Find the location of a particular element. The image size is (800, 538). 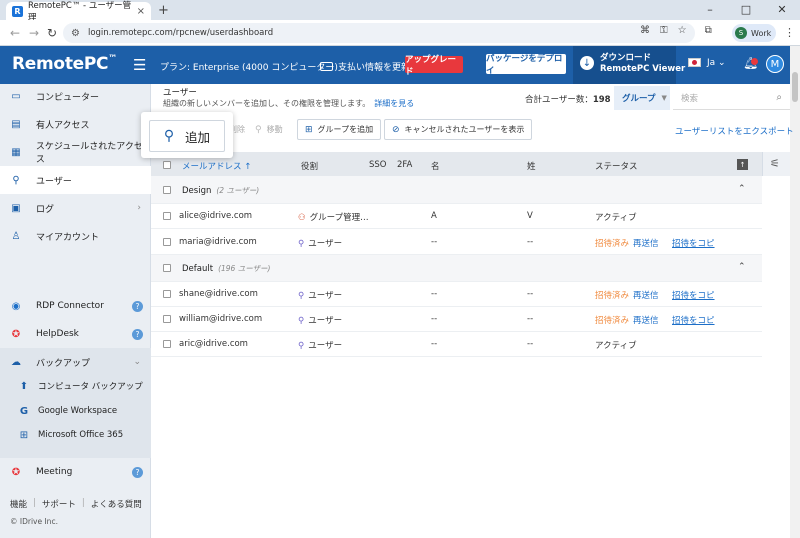

user-email: aric@idrive.com is located at coordinates (213, 344).